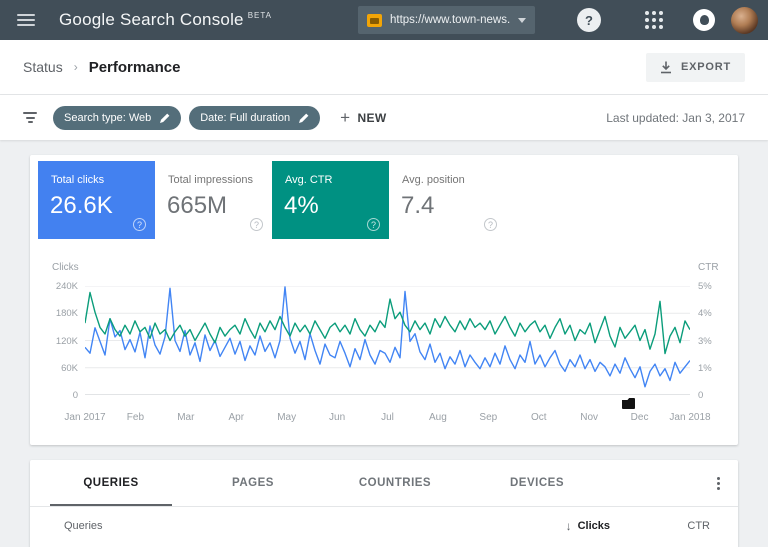  I want to click on property-icon, so click(374, 20).